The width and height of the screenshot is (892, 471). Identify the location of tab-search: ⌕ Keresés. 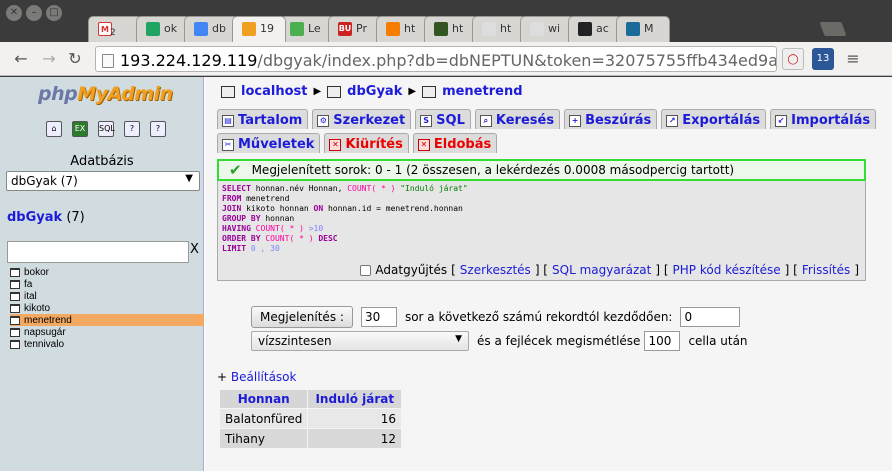
(517, 119).